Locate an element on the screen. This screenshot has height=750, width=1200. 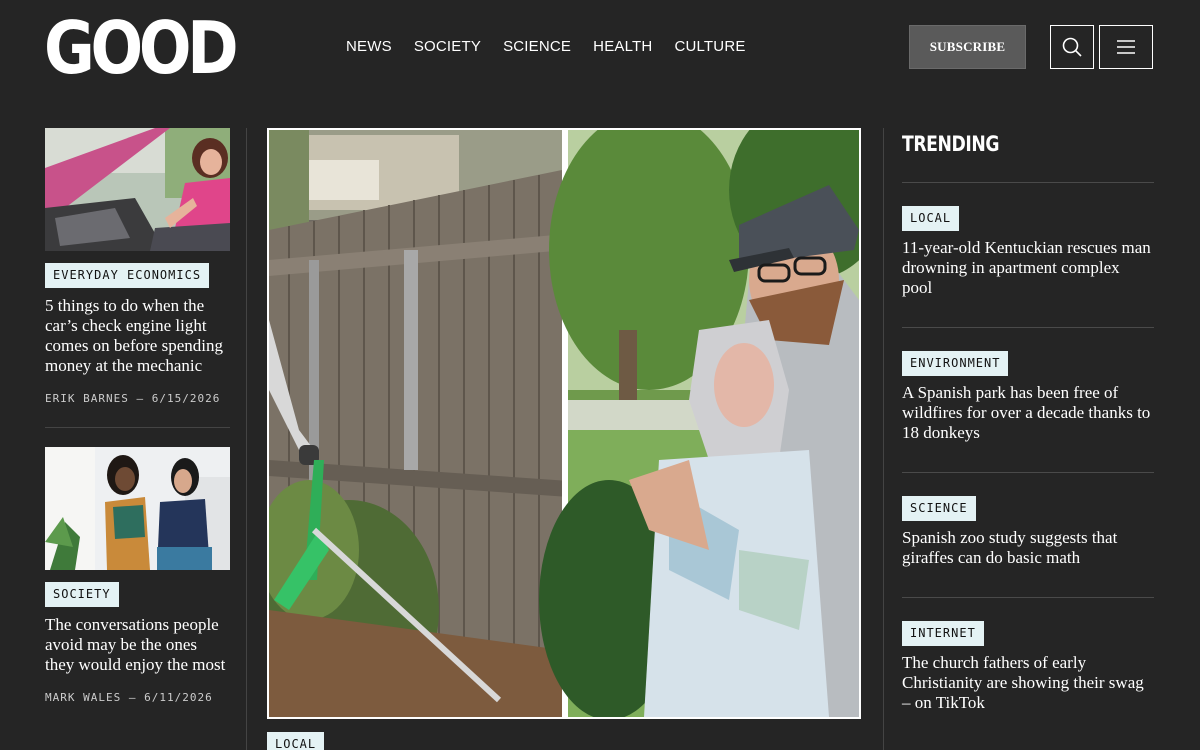
subscribe-button: SUBSCRIBE is located at coordinates (967, 47).